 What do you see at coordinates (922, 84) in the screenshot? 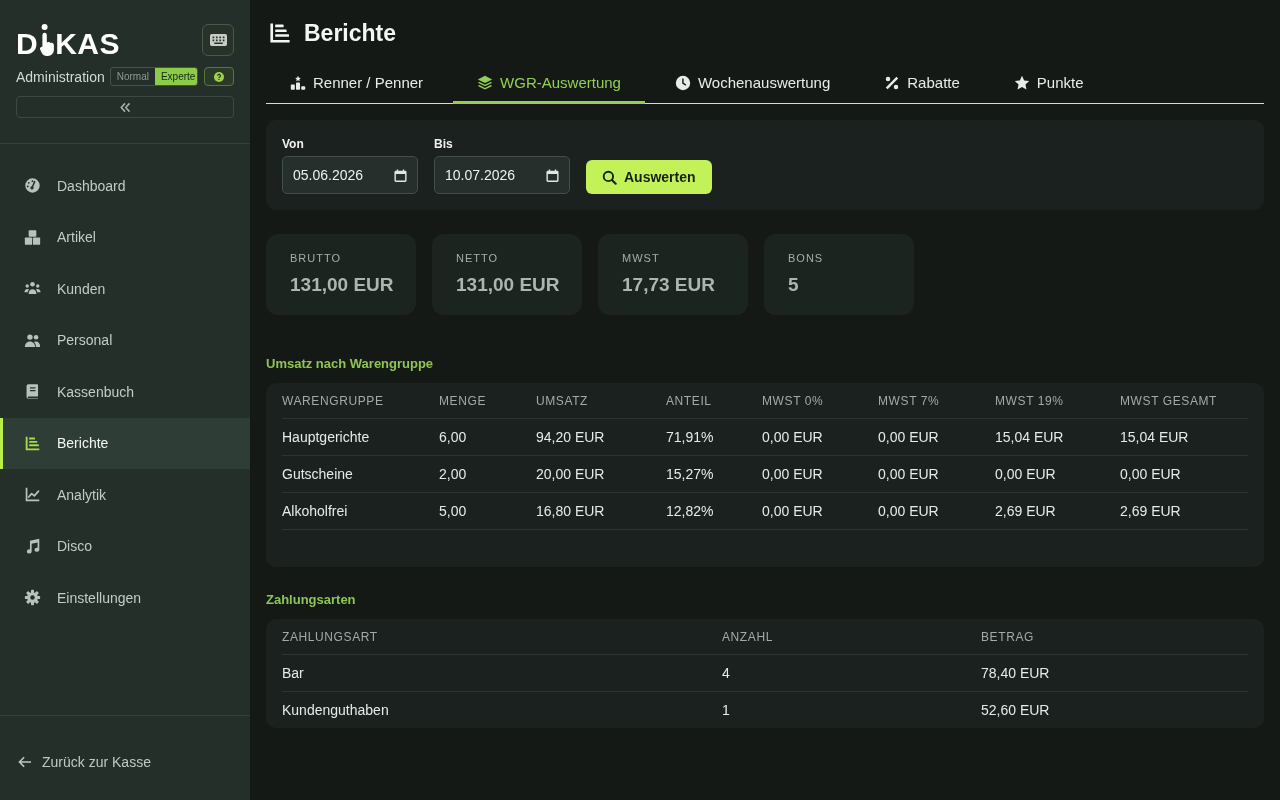
I see `tab: Rabatte` at bounding box center [922, 84].